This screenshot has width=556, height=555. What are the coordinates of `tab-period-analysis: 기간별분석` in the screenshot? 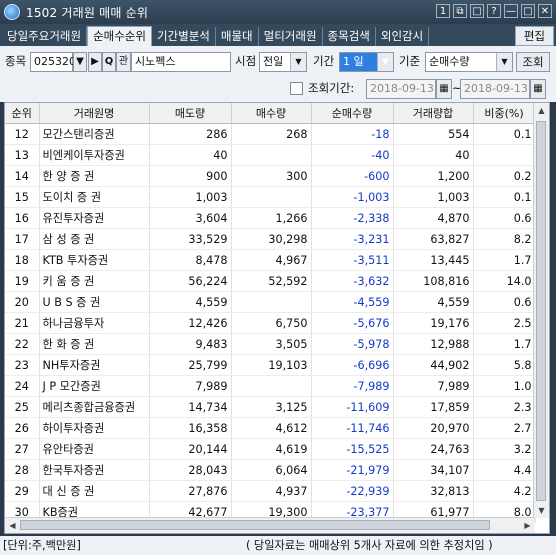 It's located at (184, 36).